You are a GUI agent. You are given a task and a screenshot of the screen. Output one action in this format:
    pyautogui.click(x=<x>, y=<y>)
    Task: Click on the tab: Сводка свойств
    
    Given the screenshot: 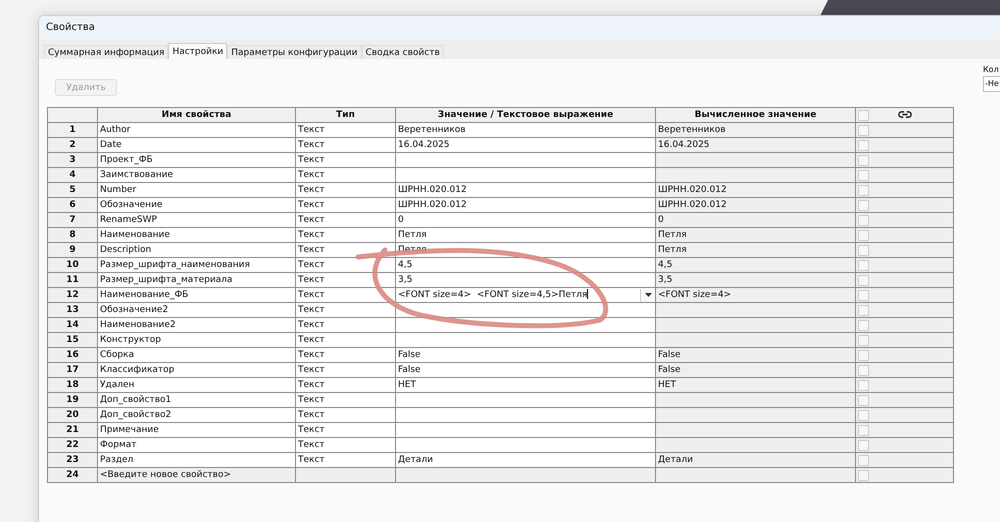 What is the action you would take?
    pyautogui.click(x=403, y=52)
    